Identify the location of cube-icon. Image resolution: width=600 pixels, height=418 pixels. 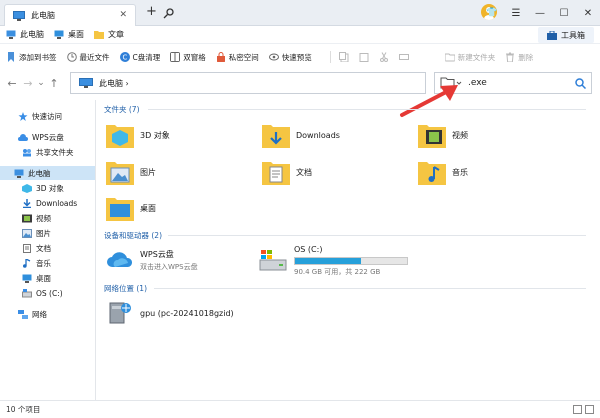
(27, 188).